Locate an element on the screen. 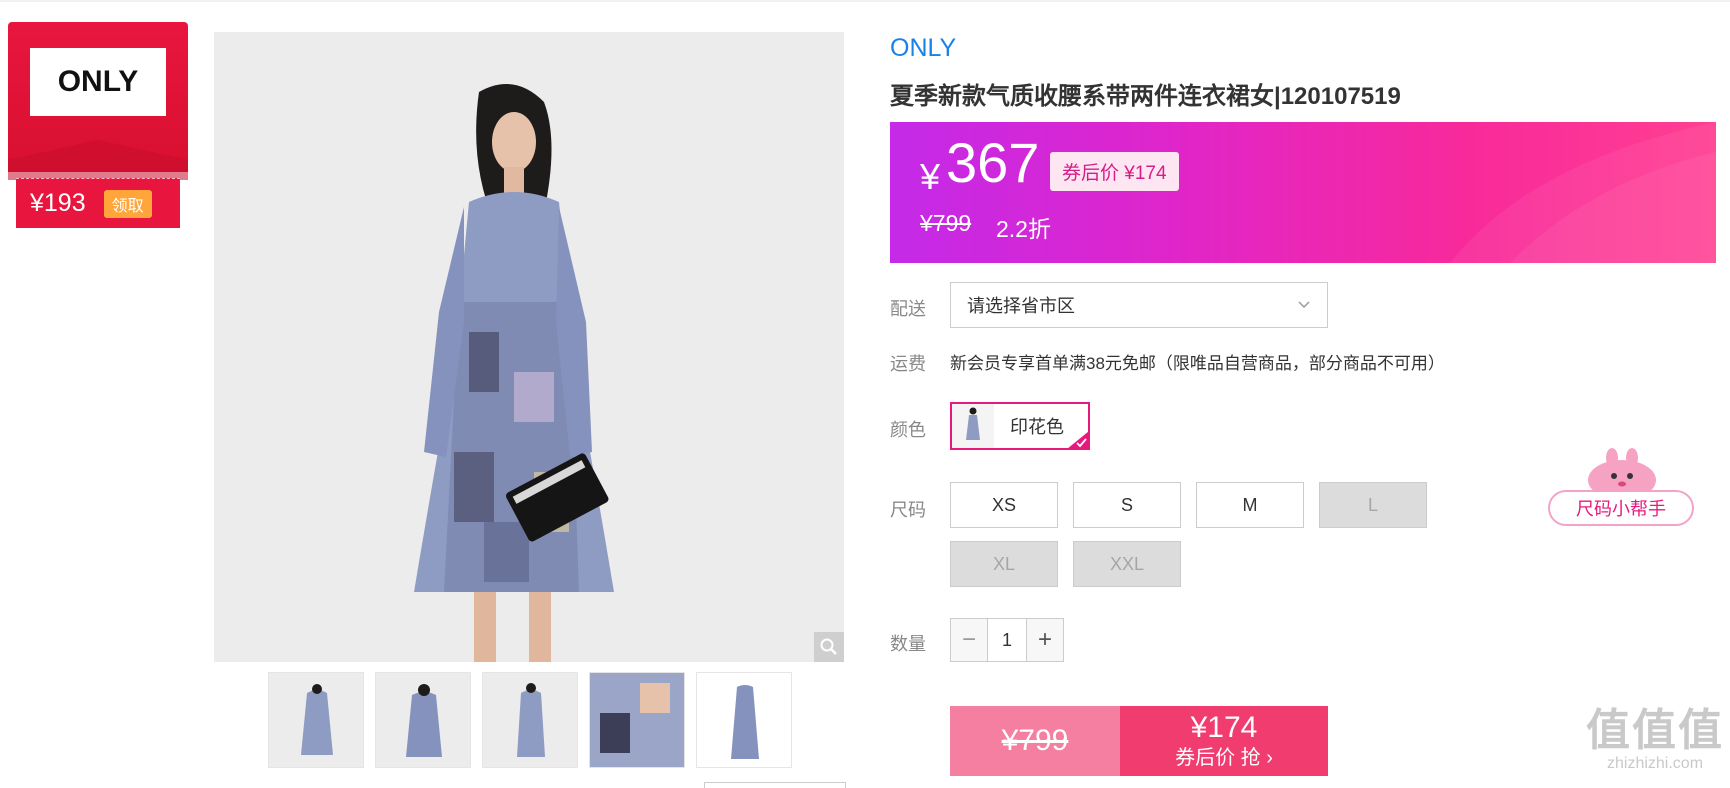 Image resolution: width=1730 pixels, height=788 pixels. delivery-placeholder: 请选择省市区 is located at coordinates (1021, 306).